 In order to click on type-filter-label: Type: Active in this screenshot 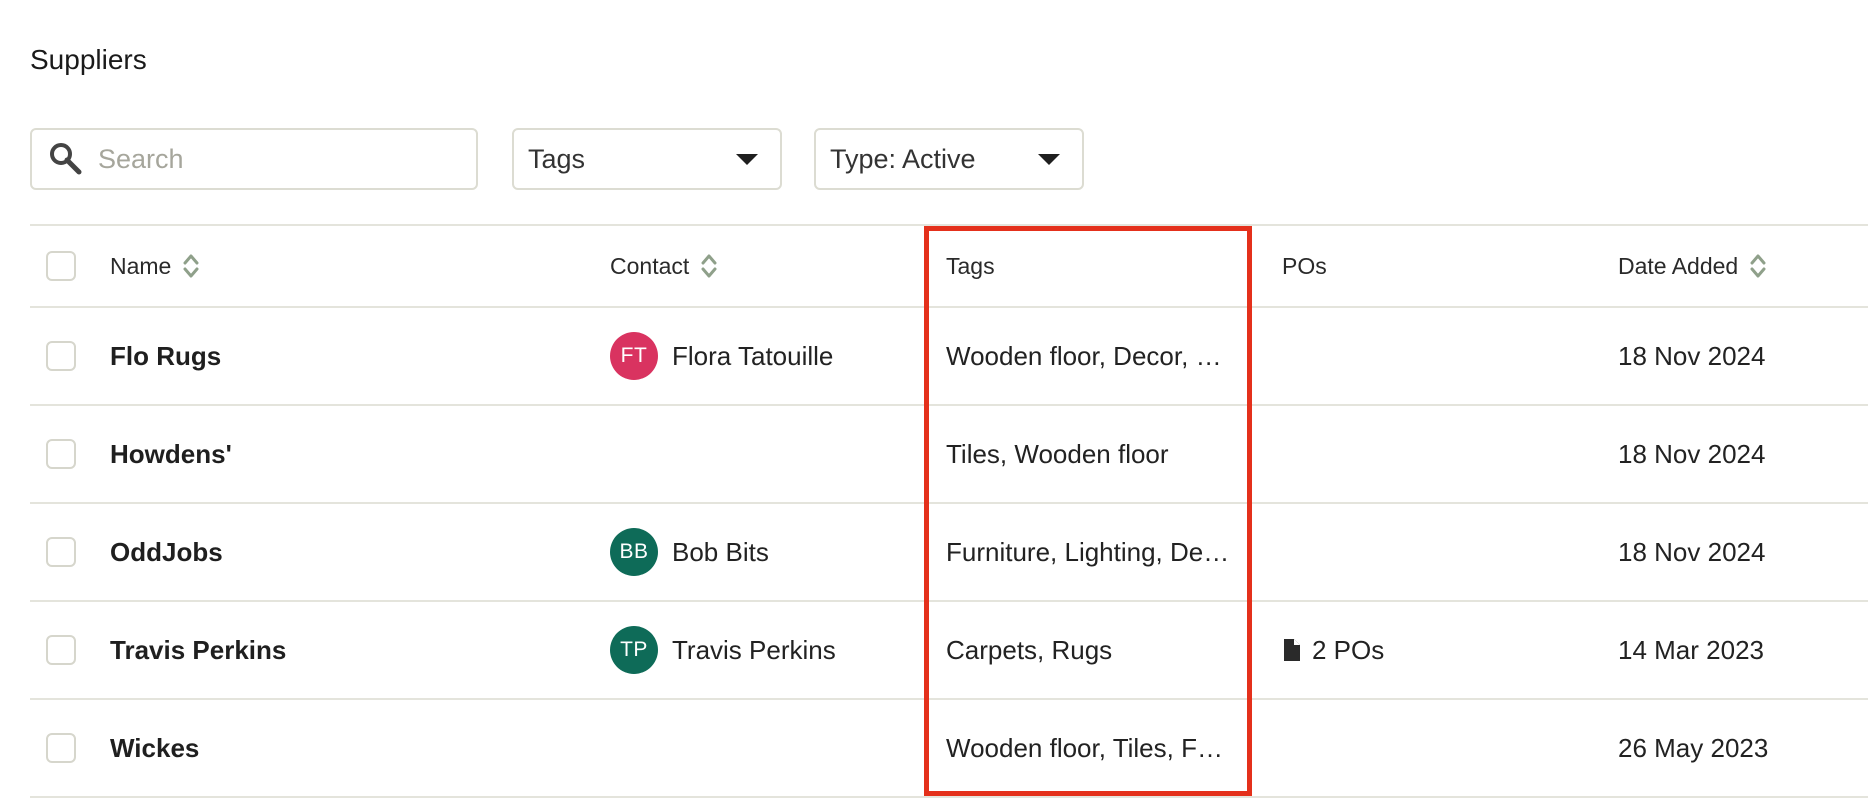, I will do `click(903, 158)`.